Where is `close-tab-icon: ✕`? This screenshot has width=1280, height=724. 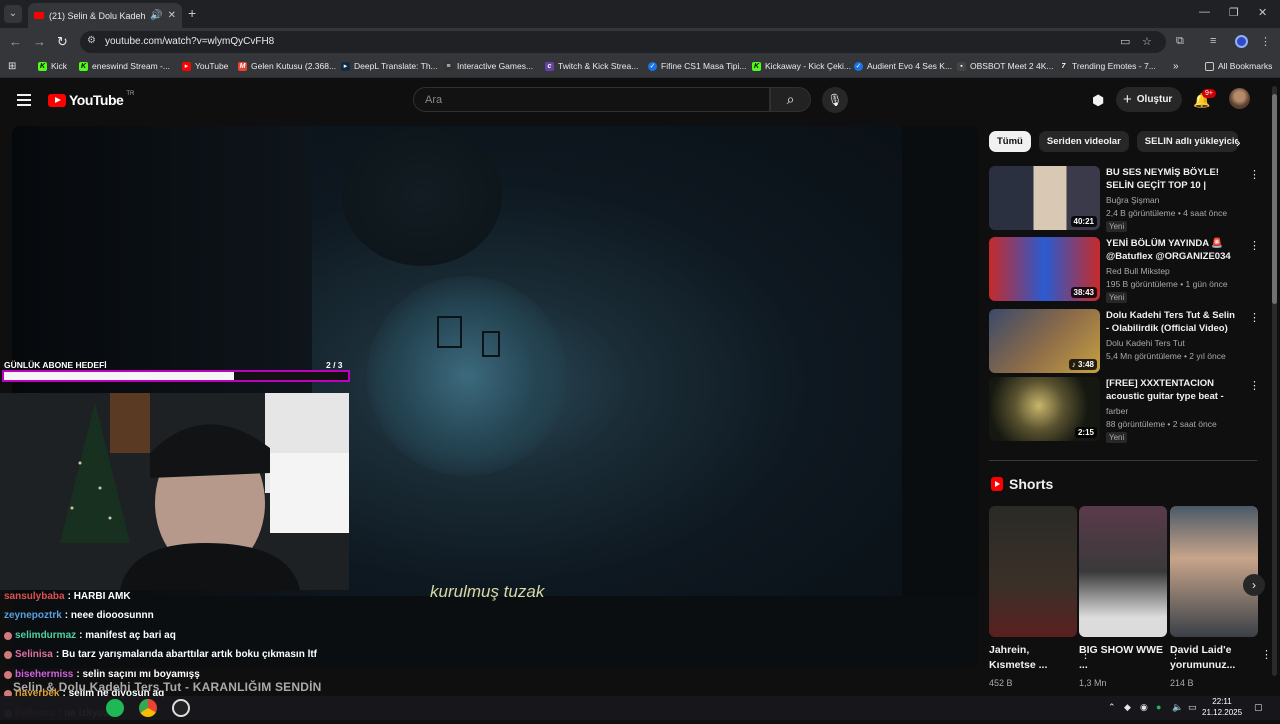
close-tab-icon: ✕ is located at coordinates (172, 15).